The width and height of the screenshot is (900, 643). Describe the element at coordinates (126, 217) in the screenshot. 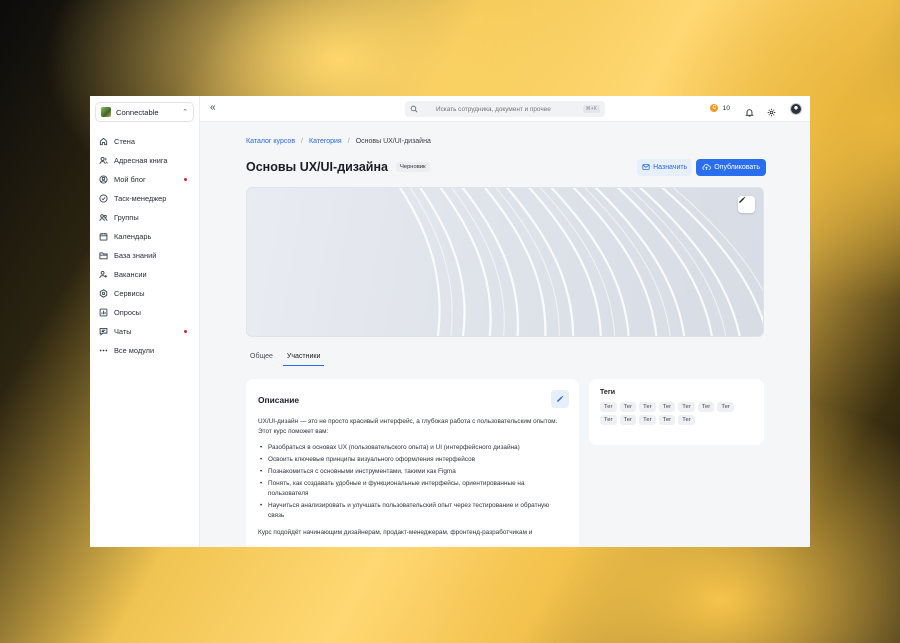

I see `sidebar-item-label: Группы` at that location.